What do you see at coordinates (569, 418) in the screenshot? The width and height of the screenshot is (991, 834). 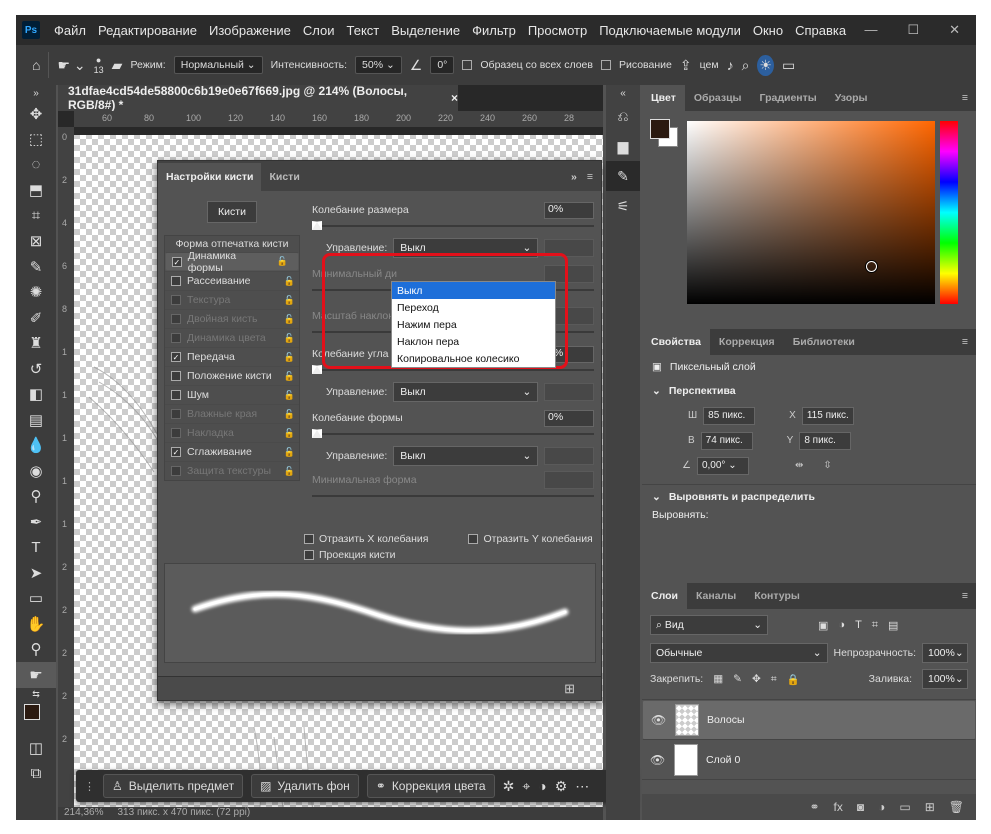 I see `roundness-jitter-input: 0%` at bounding box center [569, 418].